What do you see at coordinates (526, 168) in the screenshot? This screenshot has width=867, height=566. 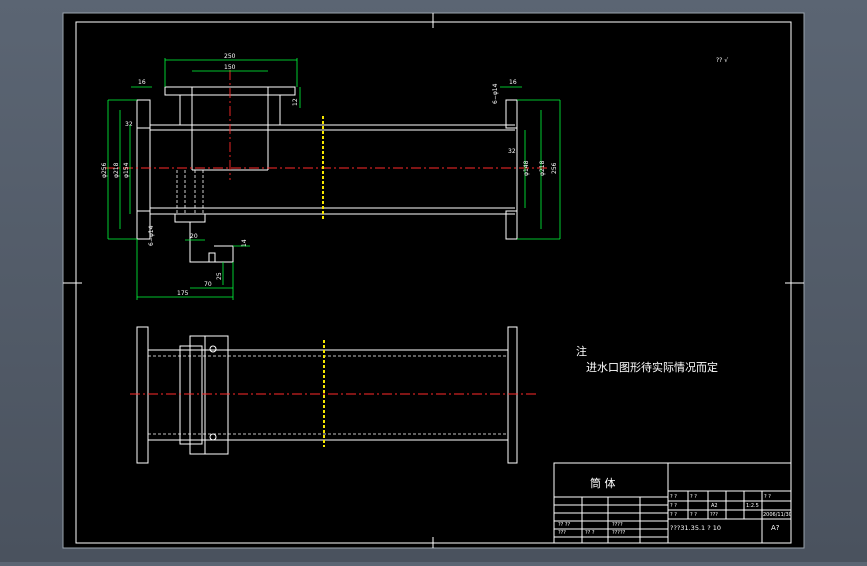 I see `dim-phi148: φ148` at bounding box center [526, 168].